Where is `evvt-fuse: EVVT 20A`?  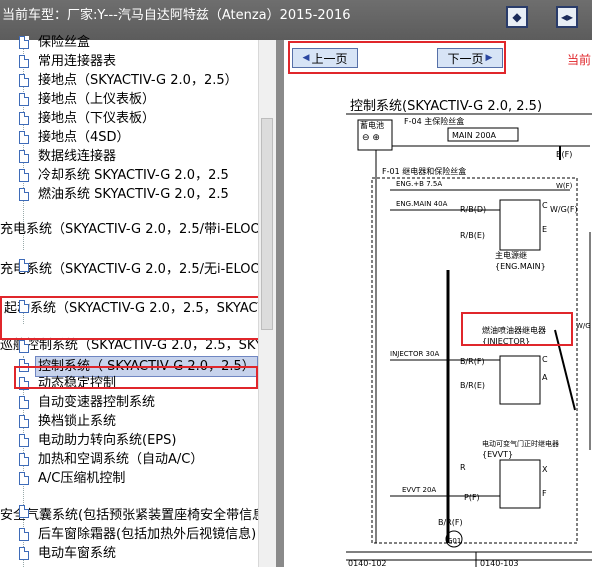 evvt-fuse: EVVT 20A is located at coordinates (419, 490).